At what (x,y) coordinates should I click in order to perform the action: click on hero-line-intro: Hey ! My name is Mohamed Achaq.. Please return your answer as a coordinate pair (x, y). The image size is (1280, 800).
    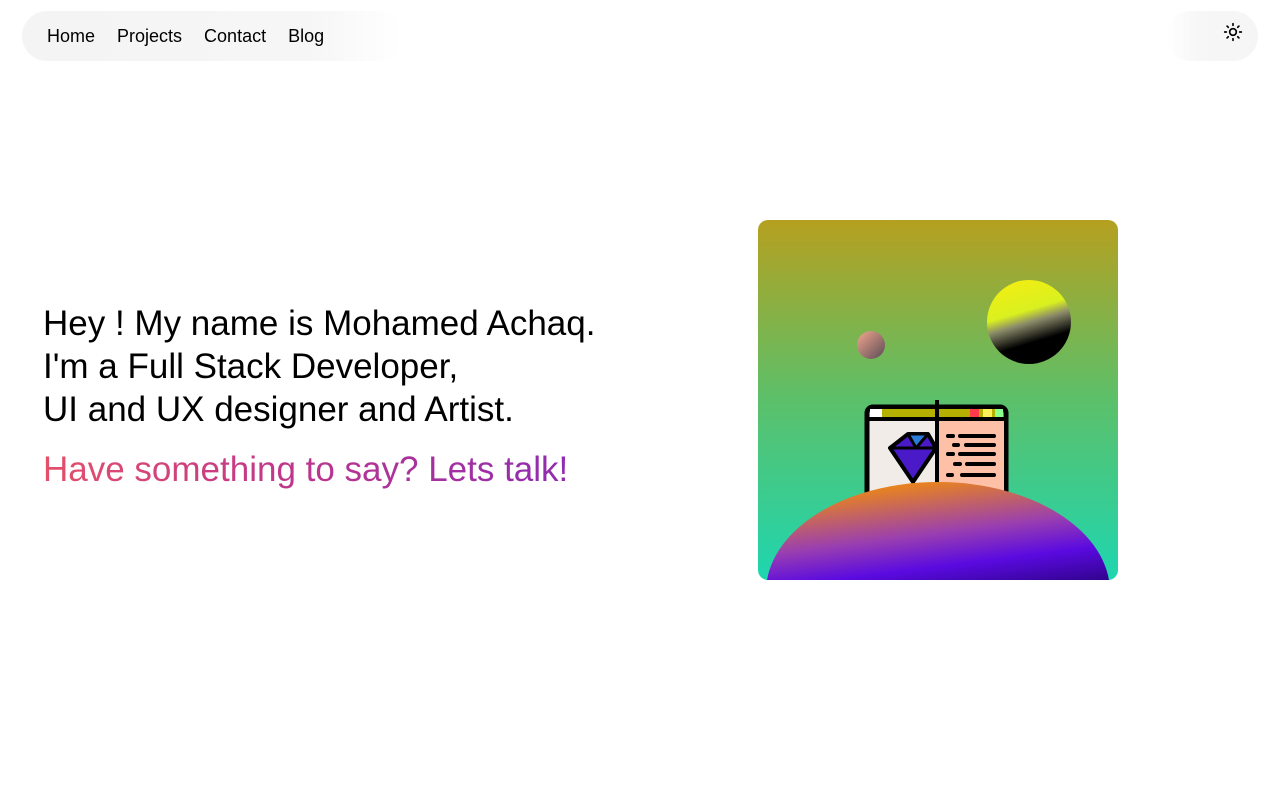
    Looking at the image, I should click on (319, 323).